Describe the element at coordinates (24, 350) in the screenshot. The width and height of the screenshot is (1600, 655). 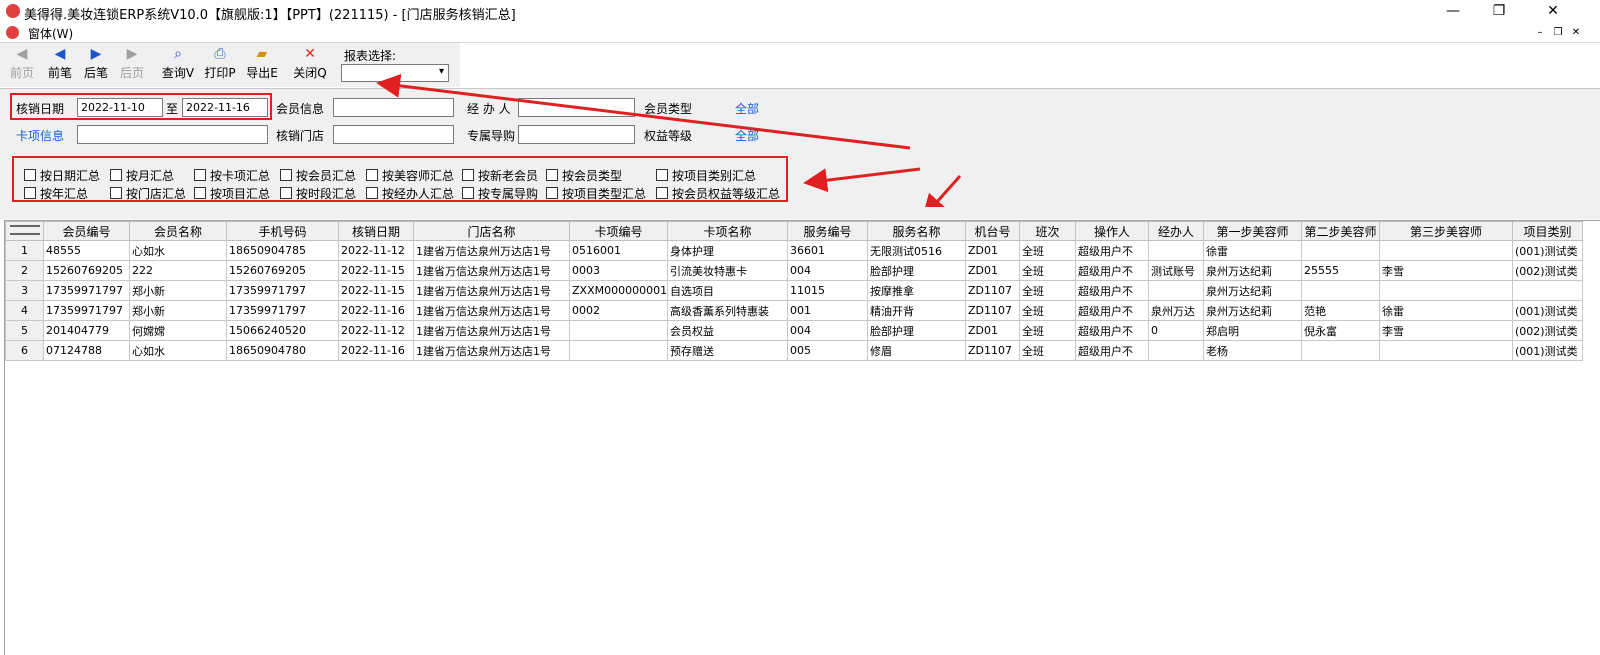
I see `row-number: 6` at that location.